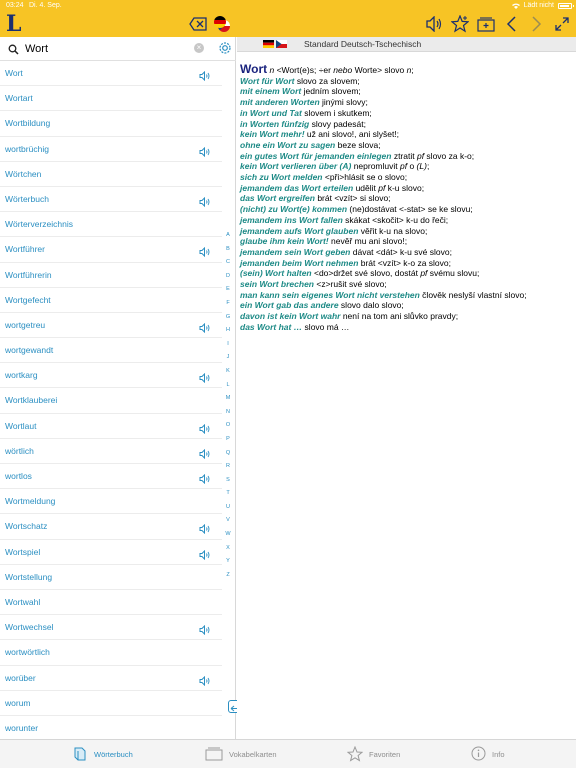 This screenshot has width=576, height=768. I want to click on alphabet-letter: U, so click(228, 508).